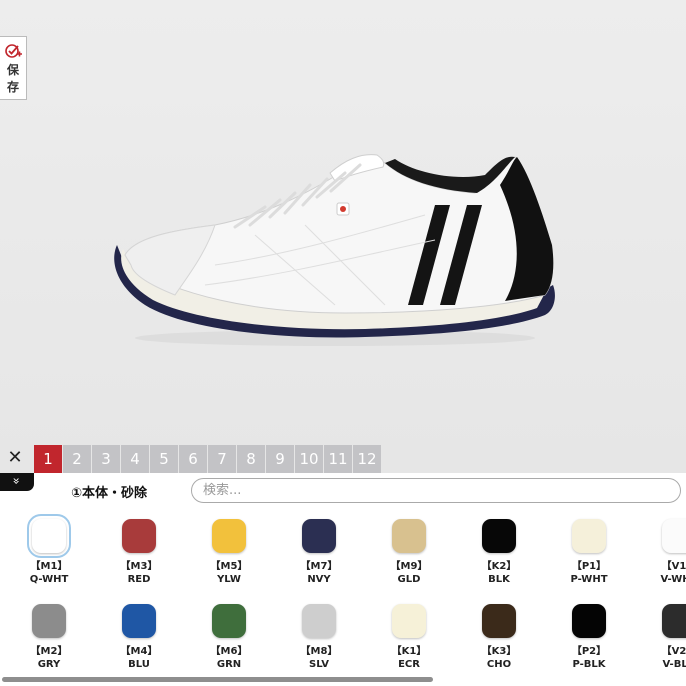 The width and height of the screenshot is (686, 686). I want to click on color-swatch: 【P1】 P-WHT, so click(589, 552).